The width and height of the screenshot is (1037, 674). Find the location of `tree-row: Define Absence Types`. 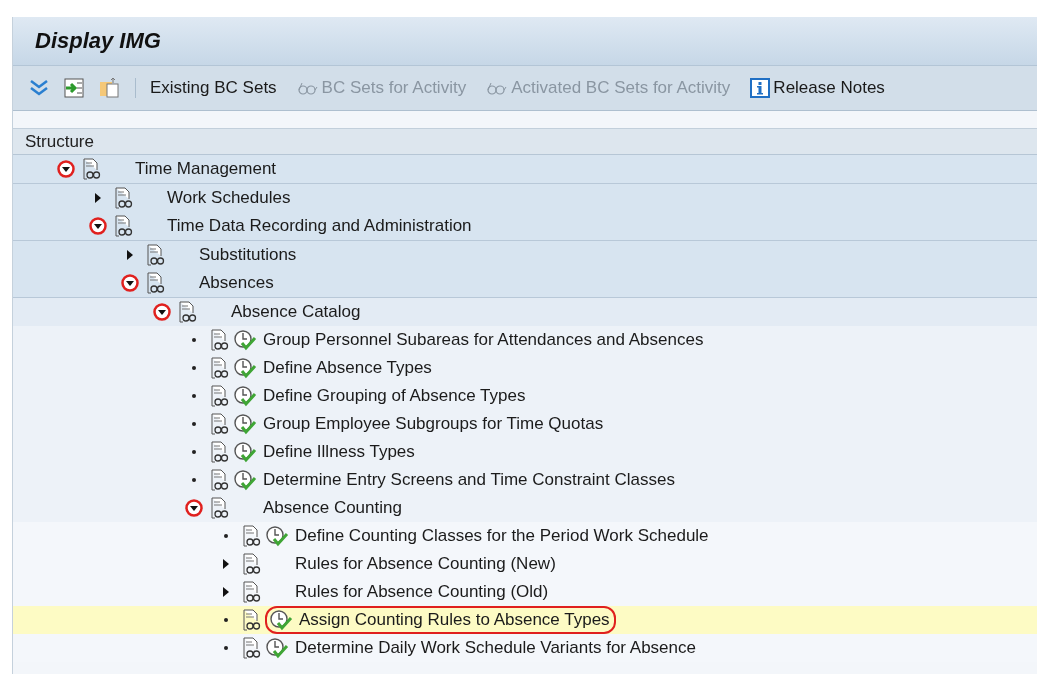

tree-row: Define Absence Types is located at coordinates (525, 368).